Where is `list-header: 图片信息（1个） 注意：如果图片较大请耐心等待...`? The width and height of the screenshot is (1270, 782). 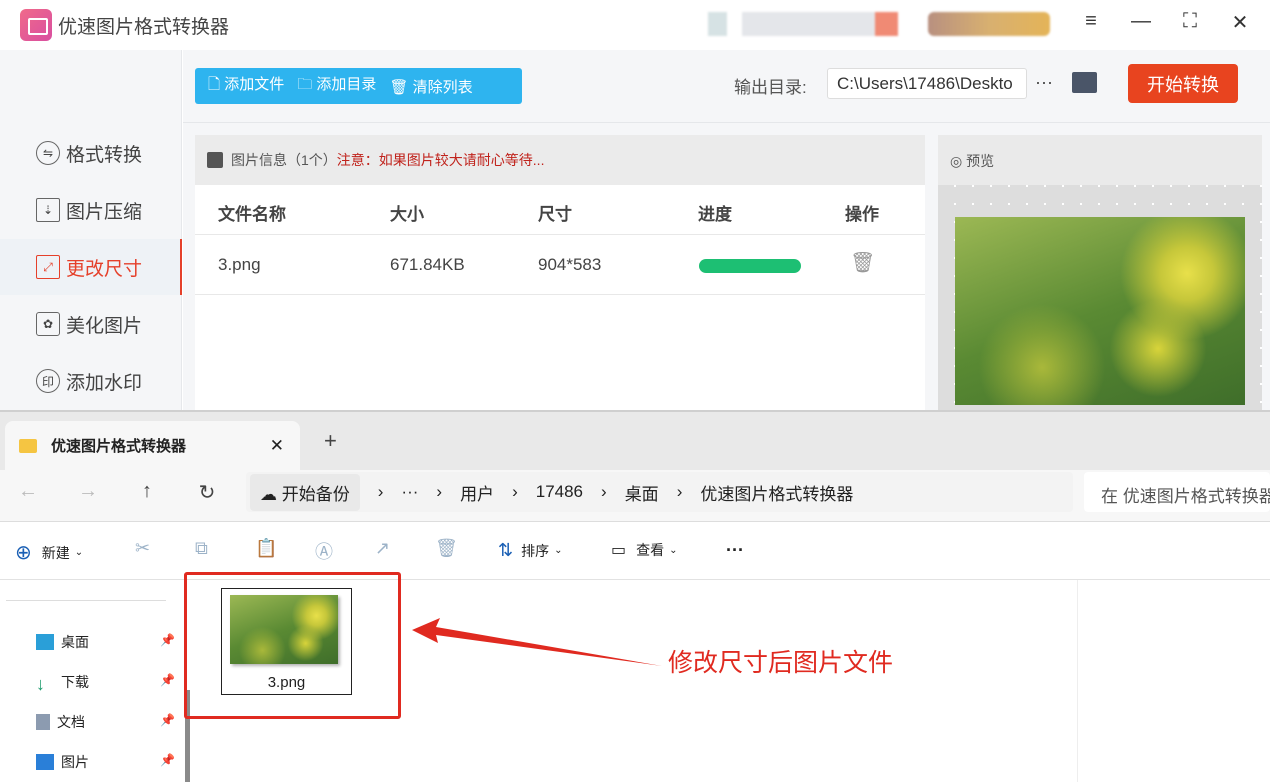
list-header: 图片信息（1个） 注意：如果图片较大请耐心等待... is located at coordinates (560, 160).